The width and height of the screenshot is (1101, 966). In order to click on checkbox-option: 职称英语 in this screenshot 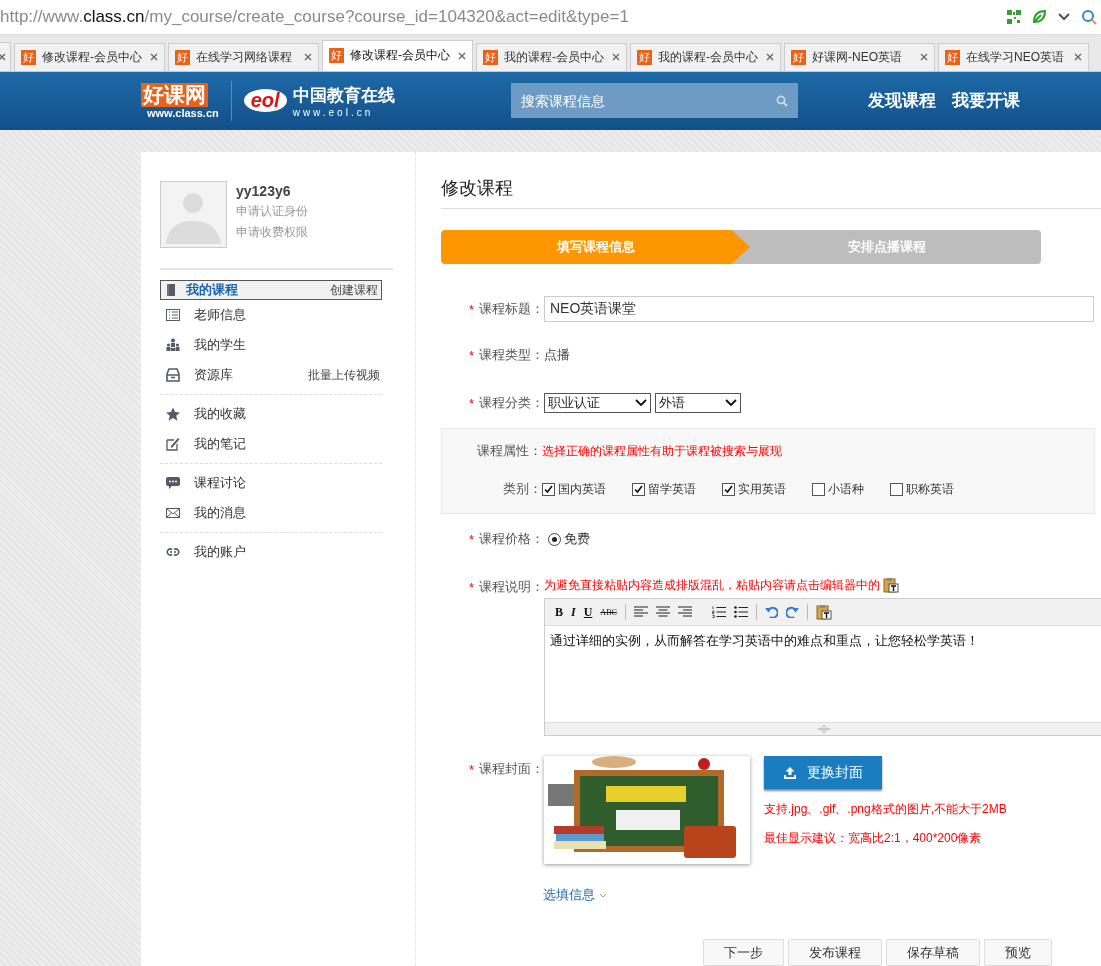, I will do `click(922, 489)`.